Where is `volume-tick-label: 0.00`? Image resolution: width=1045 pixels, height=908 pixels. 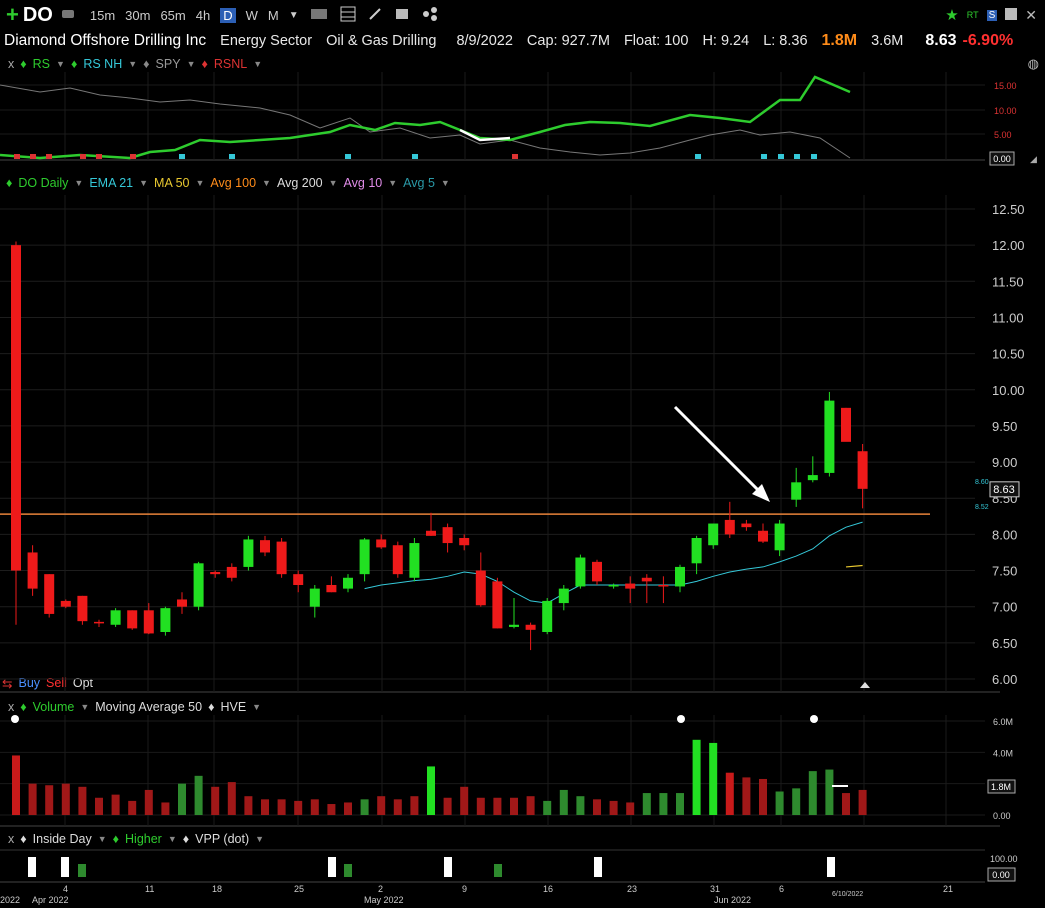
volume-tick-label: 0.00 is located at coordinates (1002, 816).